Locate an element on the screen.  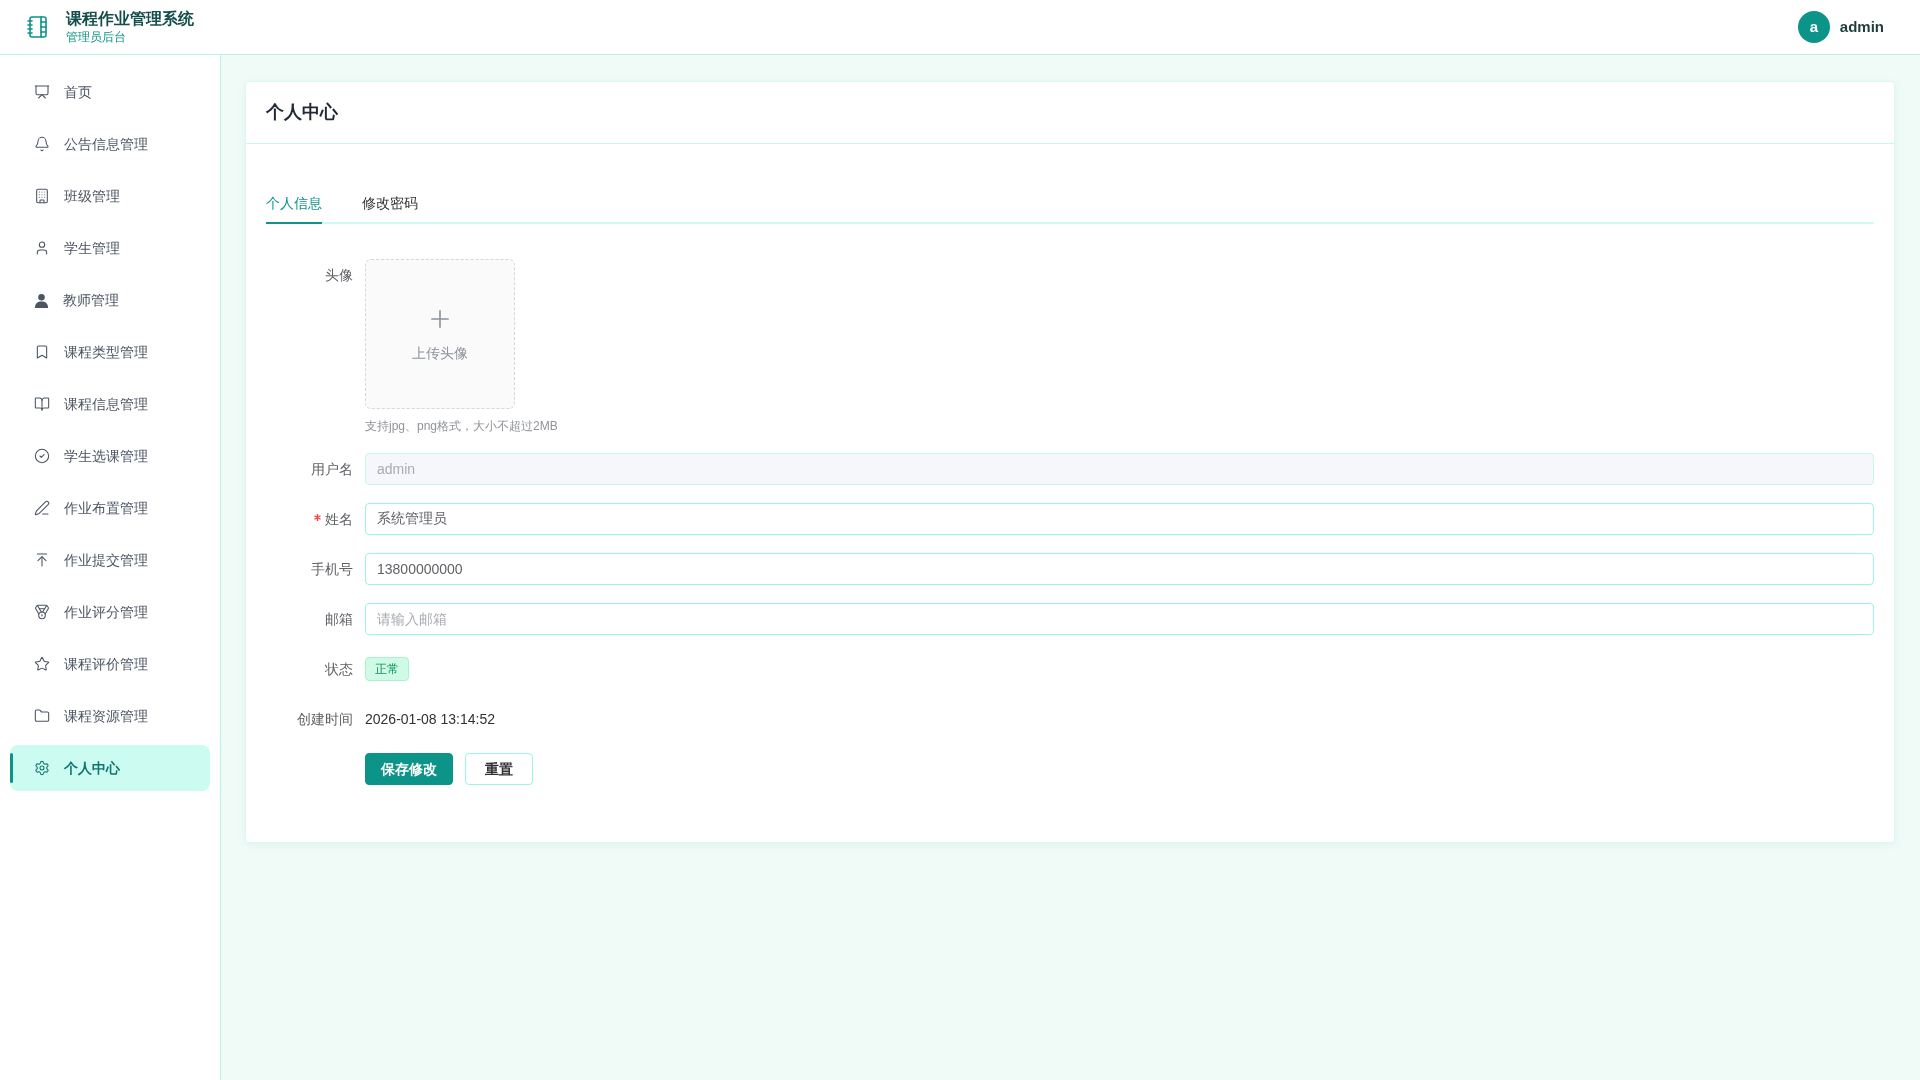
sidebar-item: 课程类型管理 is located at coordinates (110, 352).